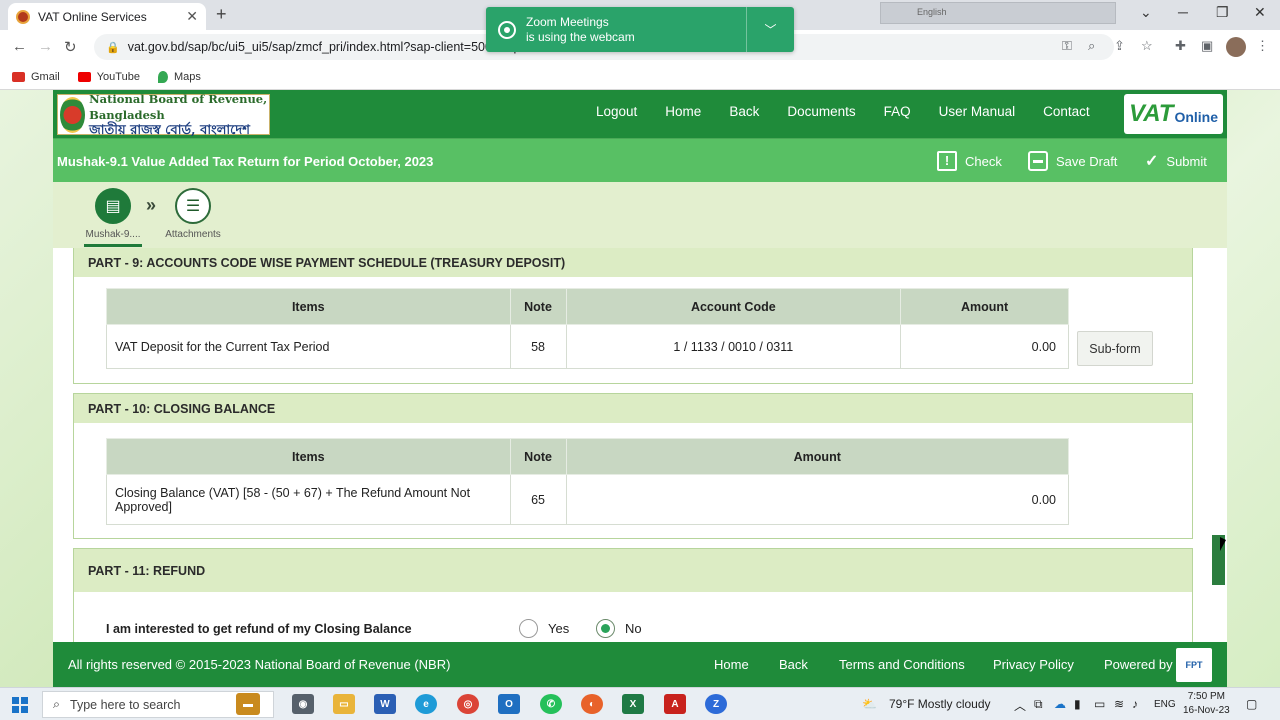 The image size is (1280, 720). I want to click on zoom-webcam-notification: Zoom Meetings is using the webcam ﹀, so click(640, 29).